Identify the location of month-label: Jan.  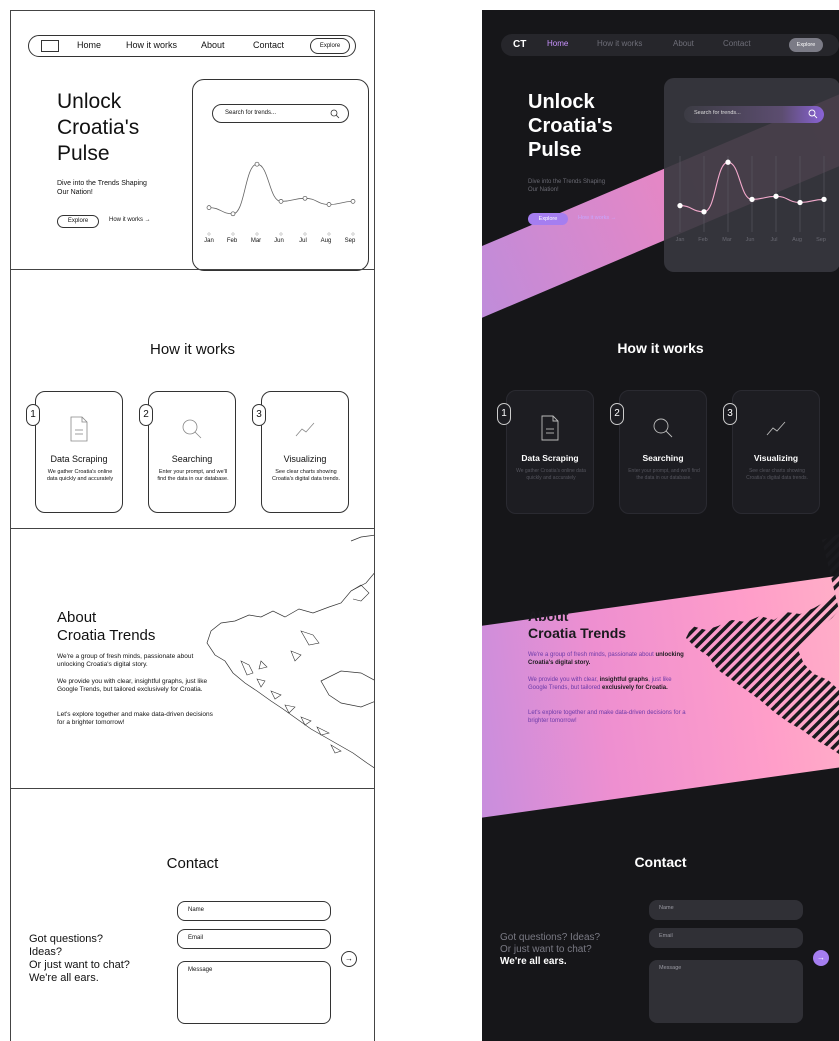
(680, 240).